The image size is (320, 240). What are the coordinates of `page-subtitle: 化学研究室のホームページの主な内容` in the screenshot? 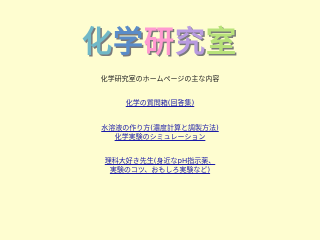 It's located at (160, 79).